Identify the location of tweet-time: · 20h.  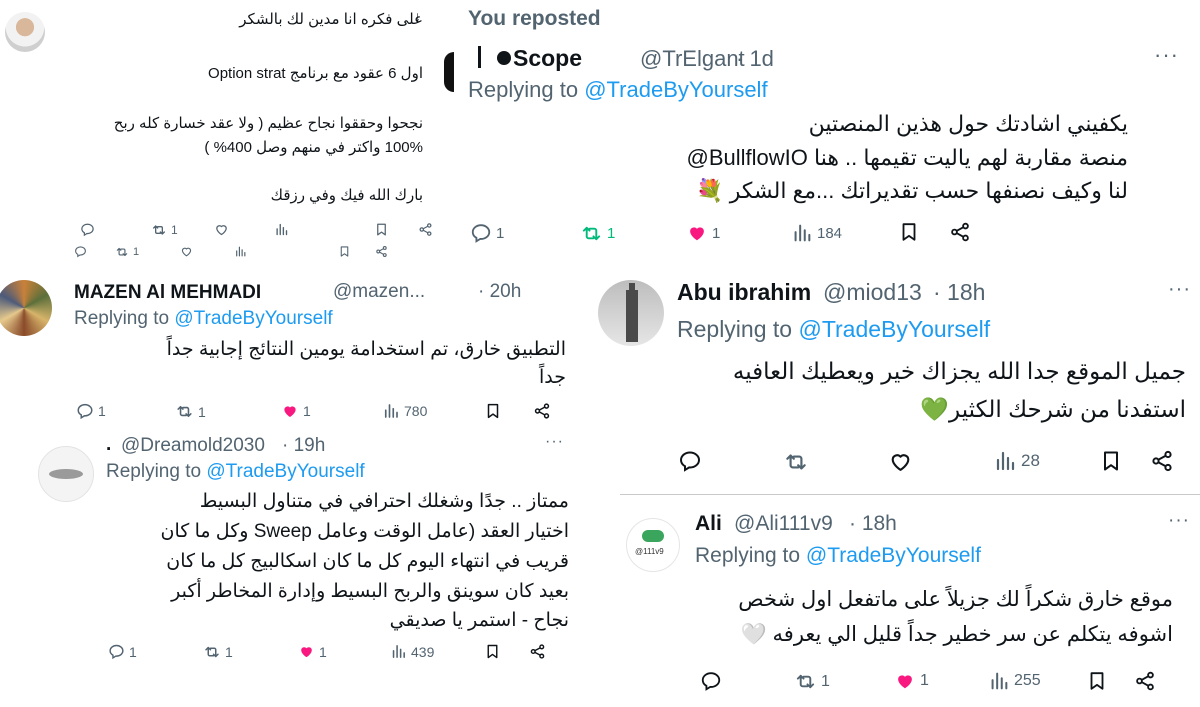
(499, 292).